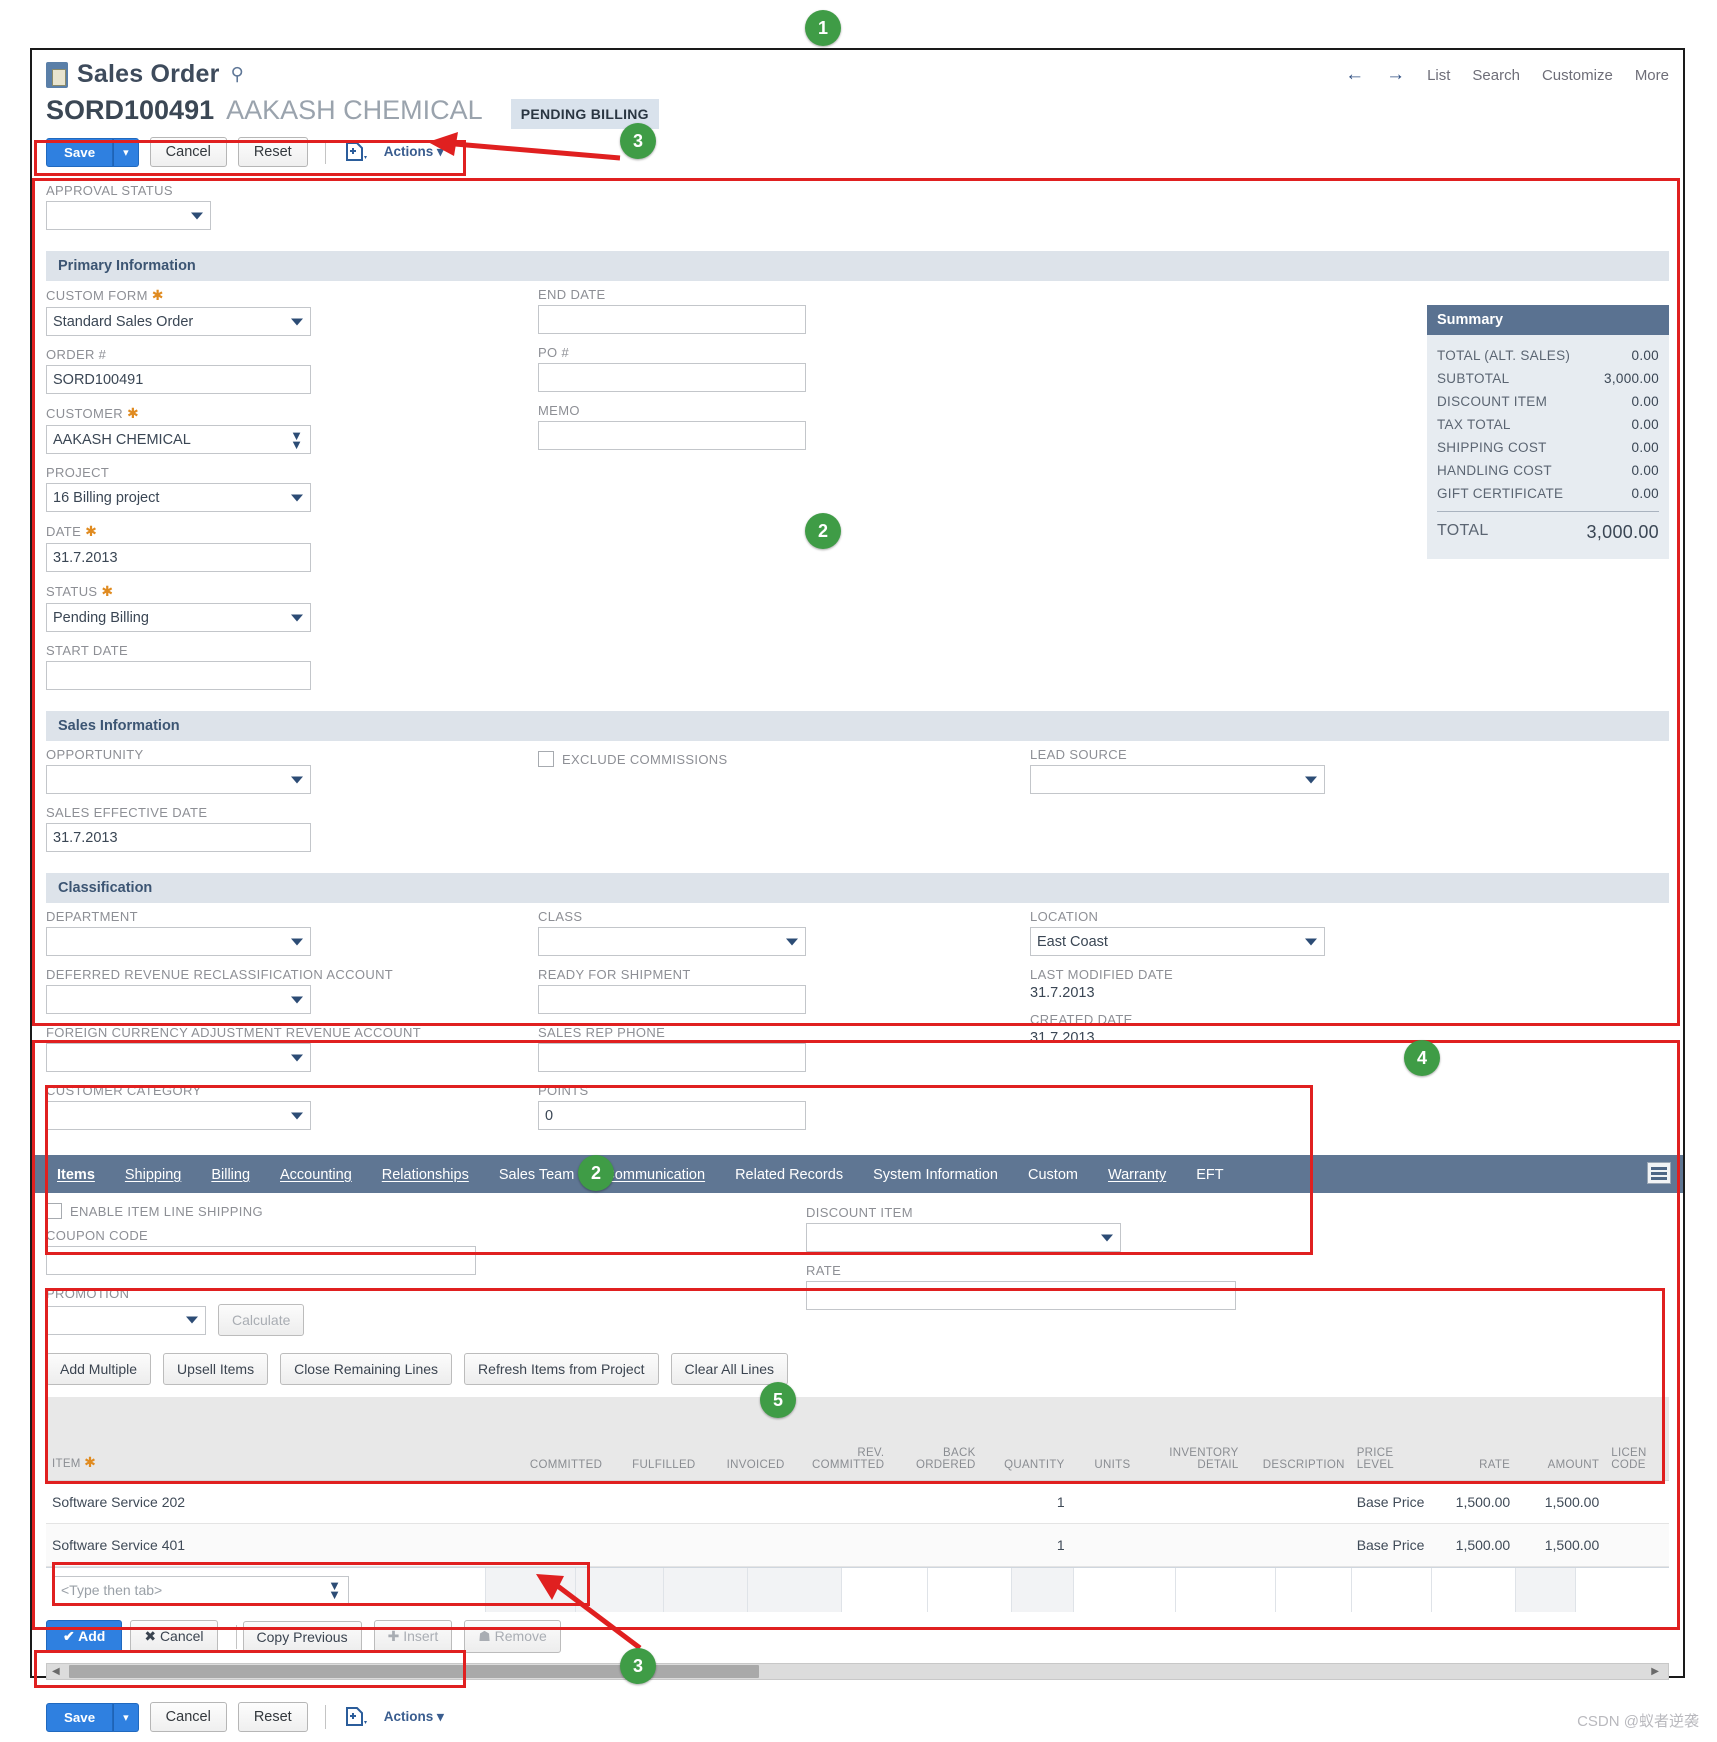 The width and height of the screenshot is (1717, 1742). I want to click on items-horizontal-scrollbar: ◀ ▶, so click(857, 1672).